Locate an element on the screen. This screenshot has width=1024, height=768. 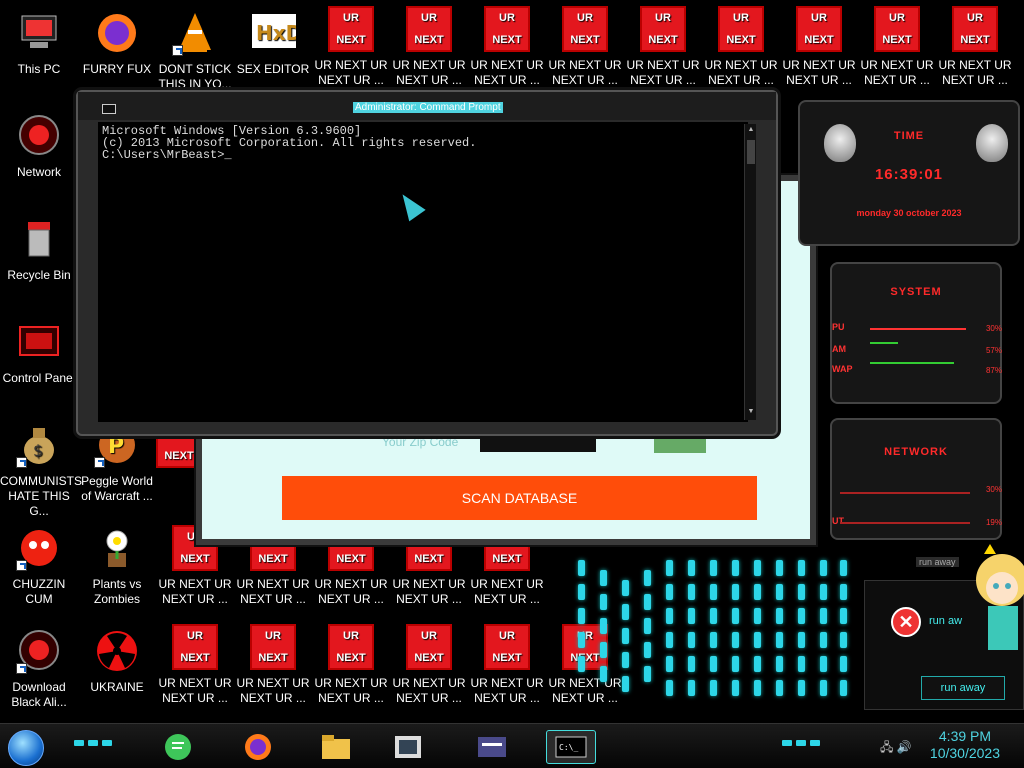
taskbar-panel-app is located at coordinates (492, 747).